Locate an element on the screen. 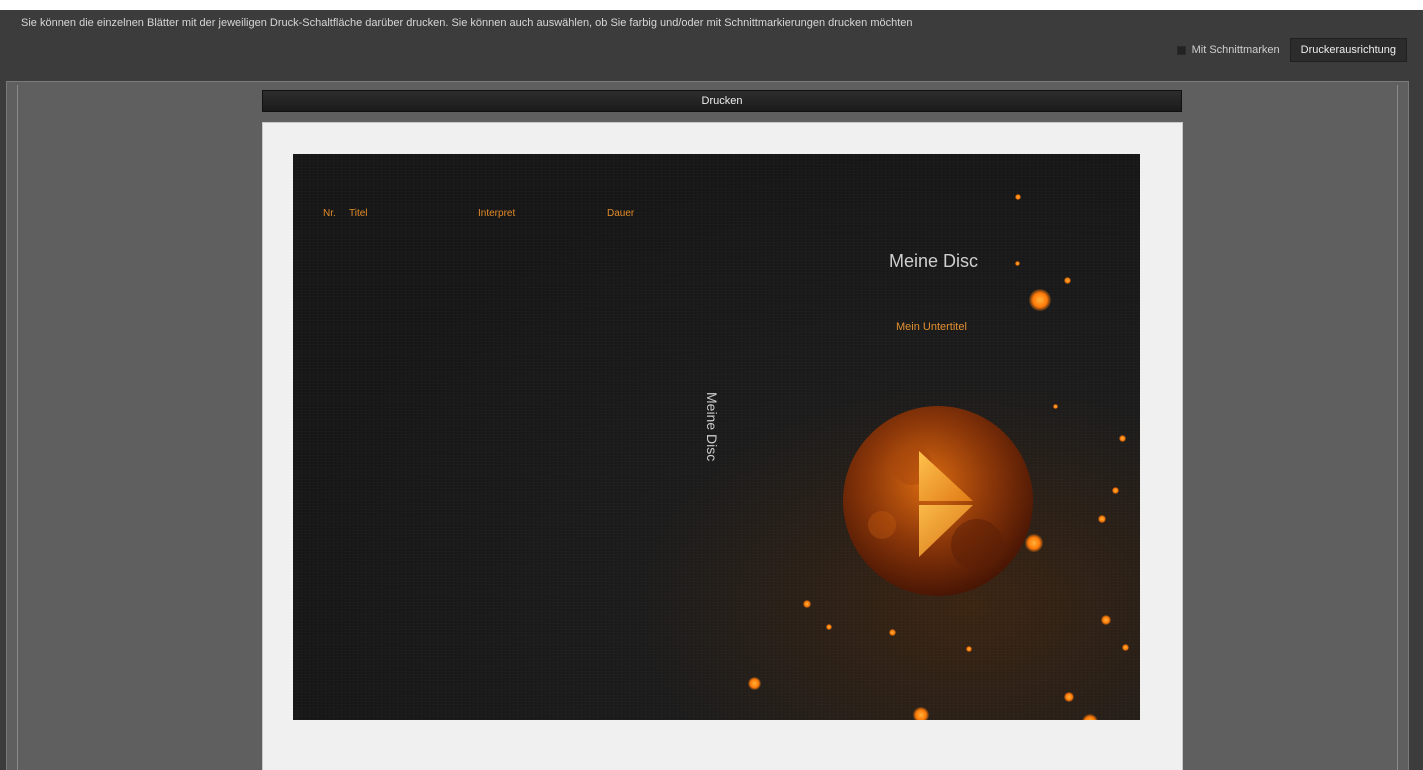  cut-marks-checkbox: Mit Schnittmarken is located at coordinates (1228, 50).